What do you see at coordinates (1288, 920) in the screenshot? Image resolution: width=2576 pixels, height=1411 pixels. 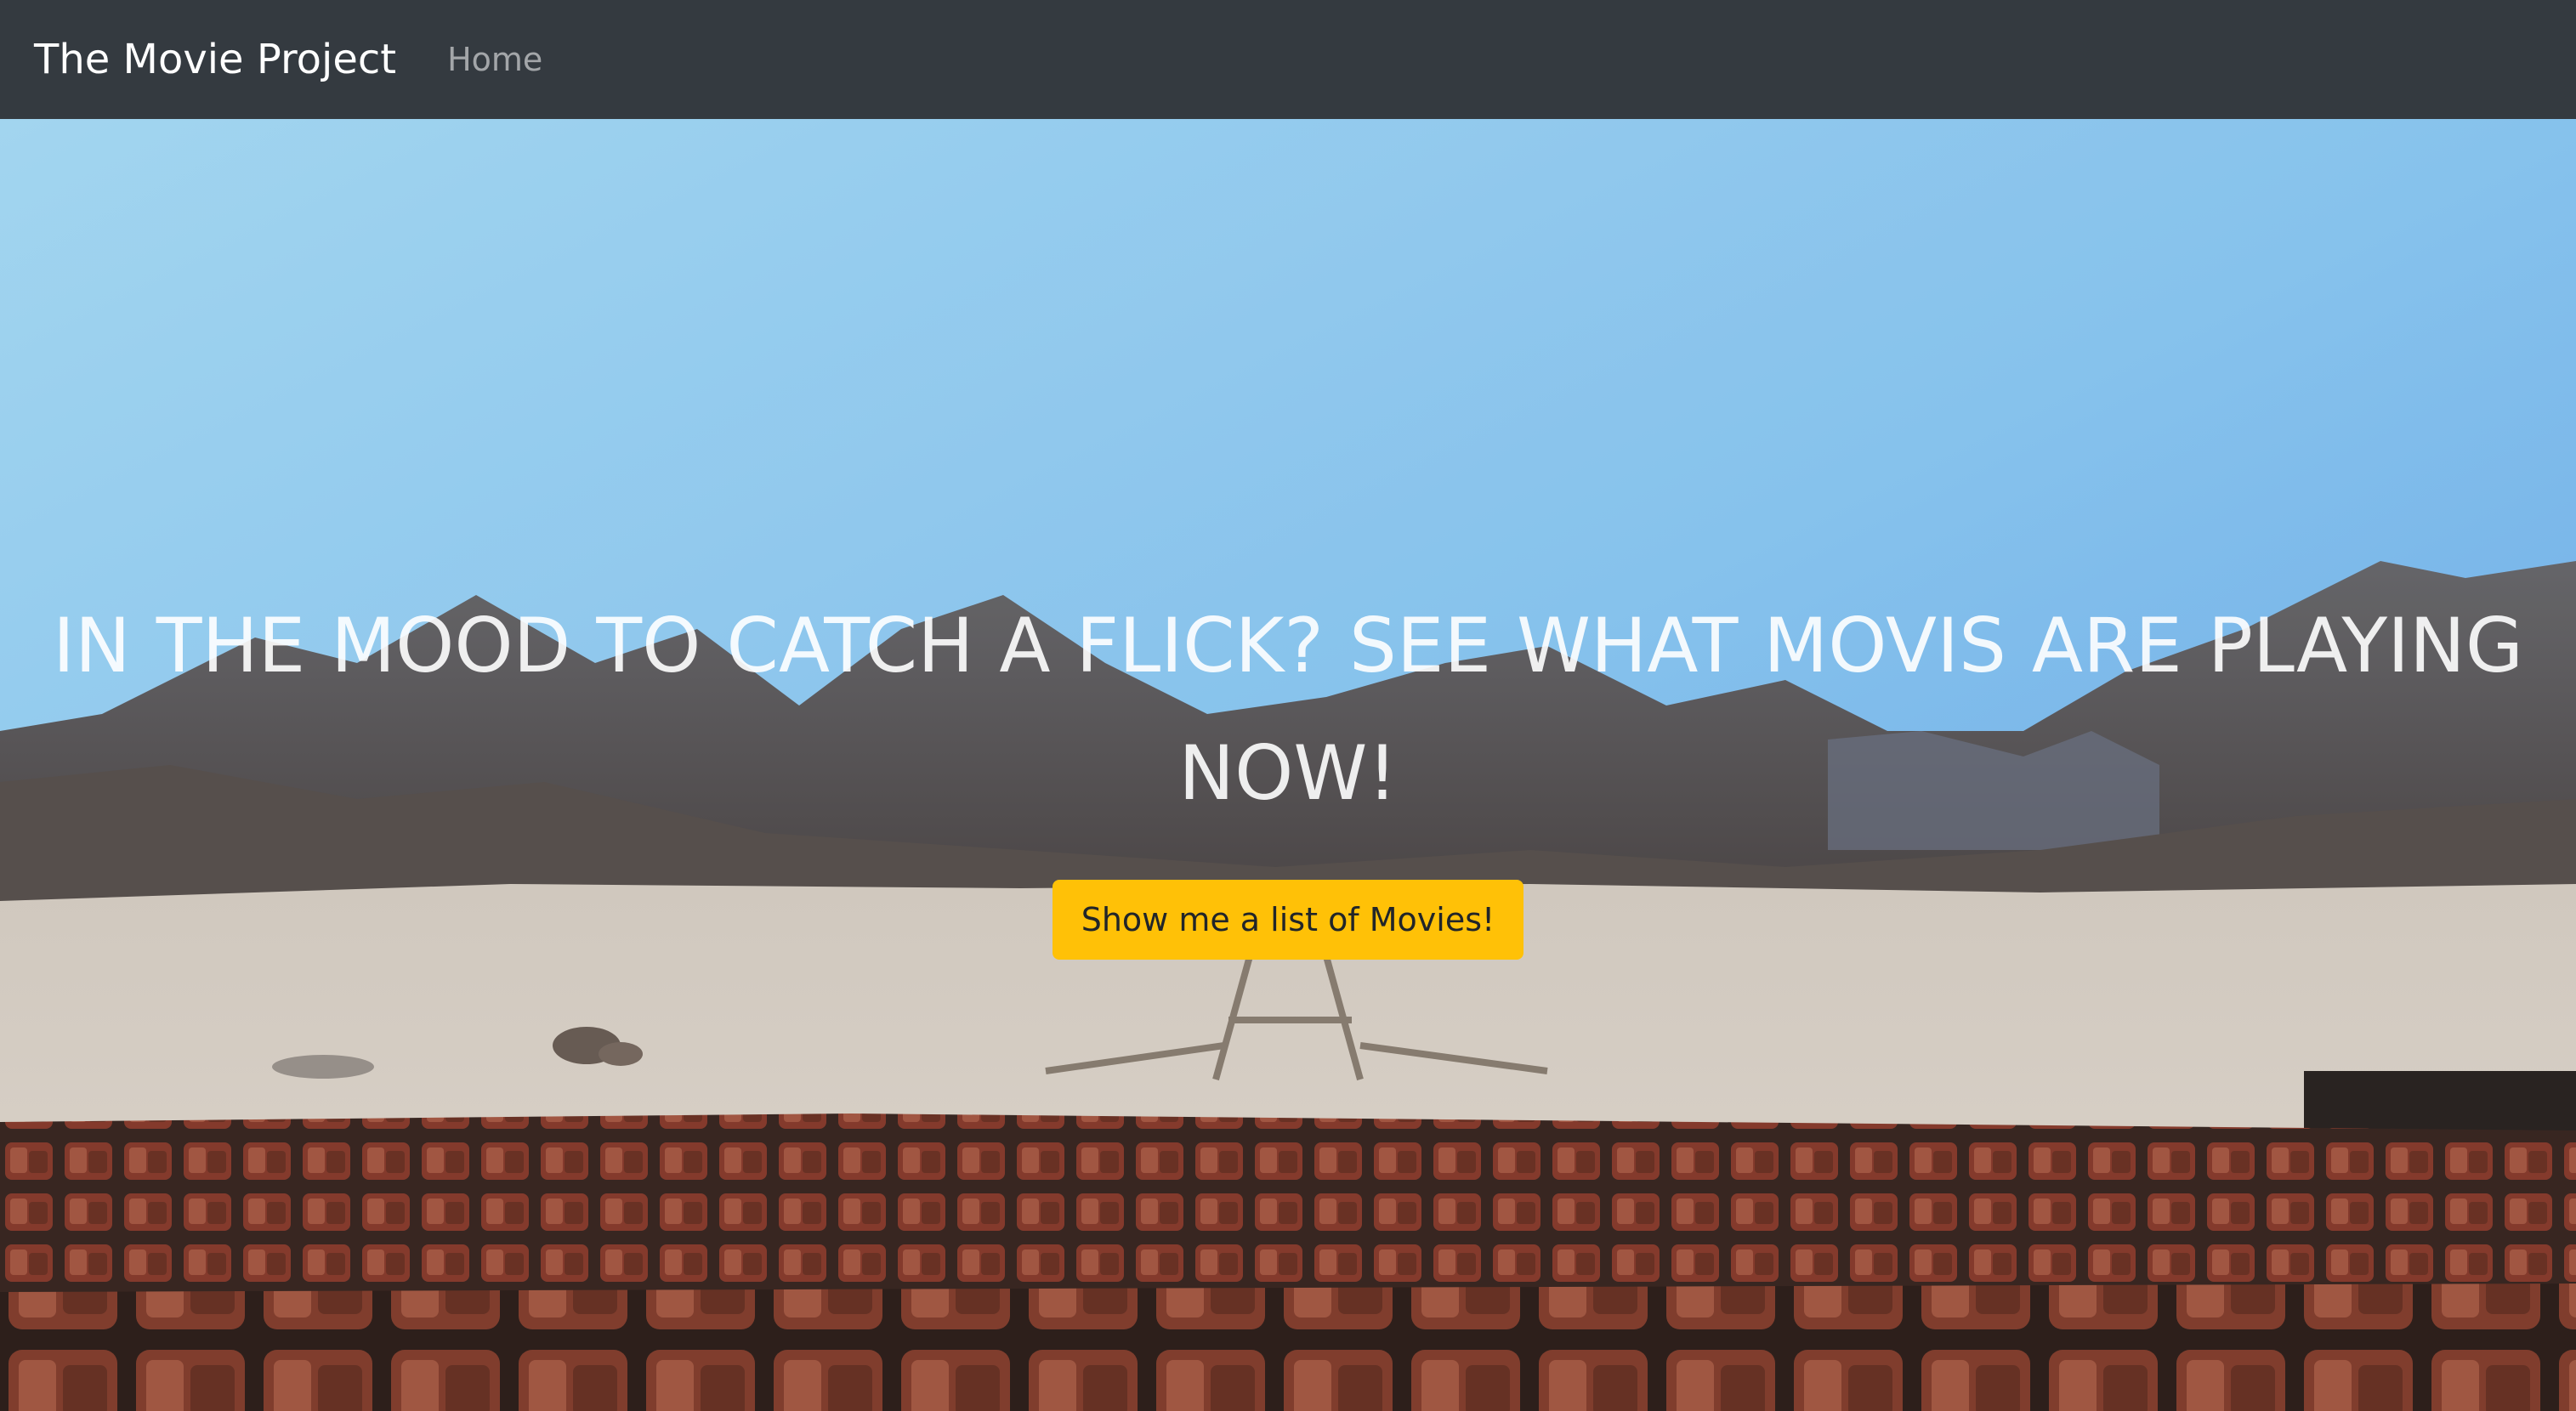 I see `show-movies-button: Show me a list of Movies!` at bounding box center [1288, 920].